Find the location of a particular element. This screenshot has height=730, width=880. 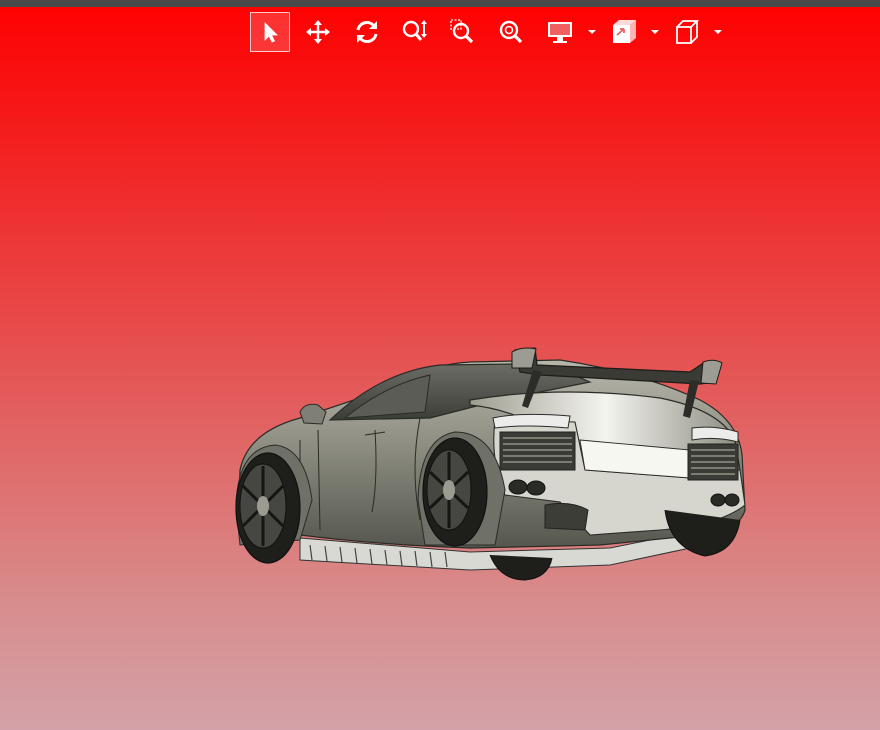

rotate-tool-button is located at coordinates (367, 32).